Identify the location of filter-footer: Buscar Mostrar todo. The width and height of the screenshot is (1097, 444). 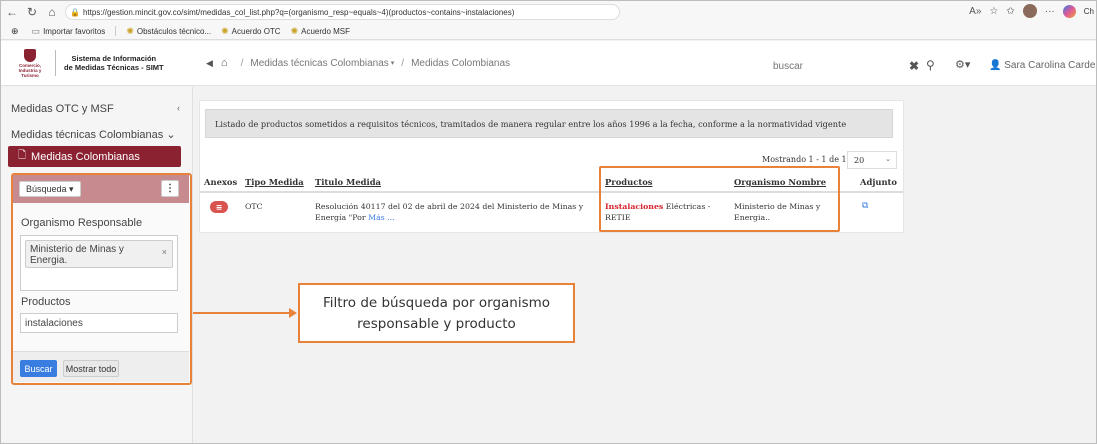
(101, 366).